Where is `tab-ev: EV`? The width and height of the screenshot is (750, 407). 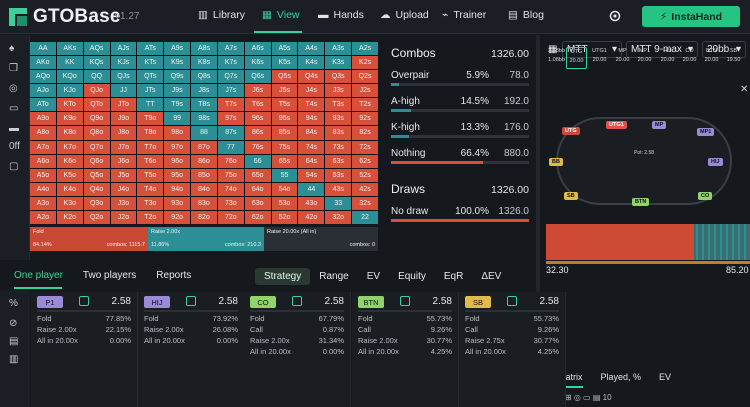 tab-ev: EV is located at coordinates (665, 380).